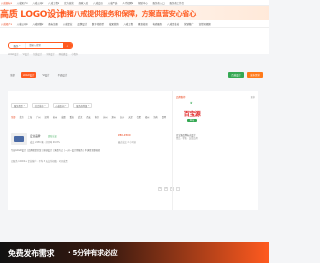  I want to click on region-item: 南京, so click(97, 117).